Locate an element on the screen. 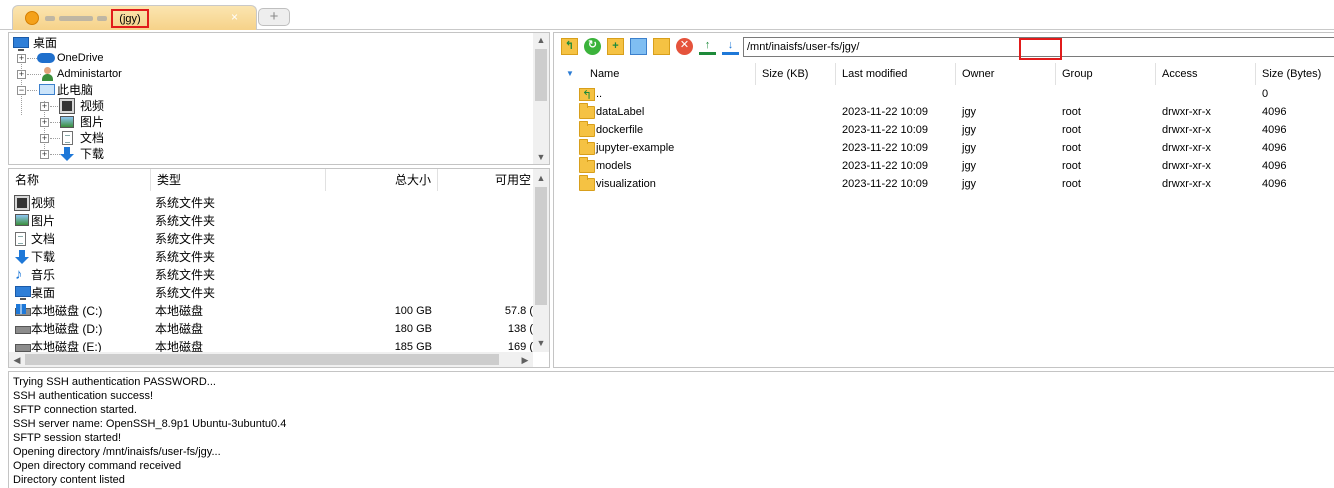  local-list-row: 下载 系统文件夹 is located at coordinates (271, 257).